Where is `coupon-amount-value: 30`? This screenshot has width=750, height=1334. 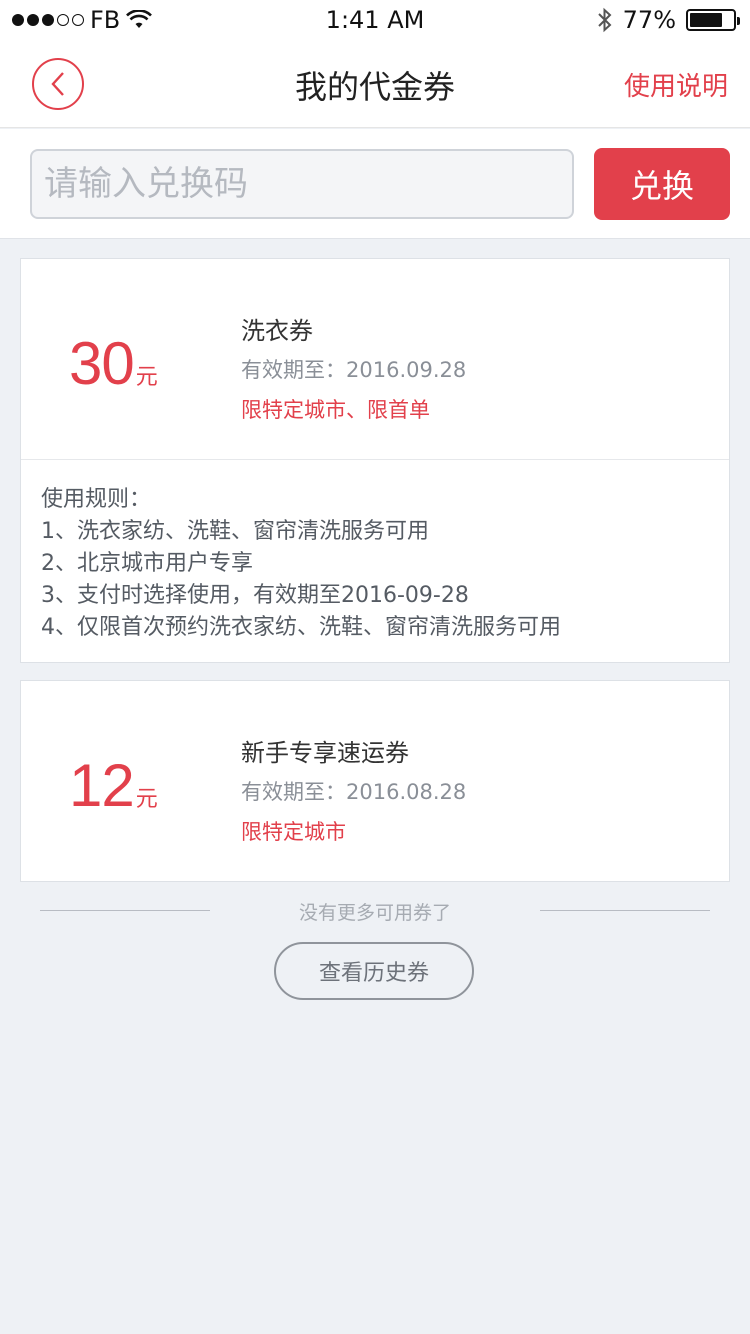 coupon-amount-value: 30 is located at coordinates (102, 363).